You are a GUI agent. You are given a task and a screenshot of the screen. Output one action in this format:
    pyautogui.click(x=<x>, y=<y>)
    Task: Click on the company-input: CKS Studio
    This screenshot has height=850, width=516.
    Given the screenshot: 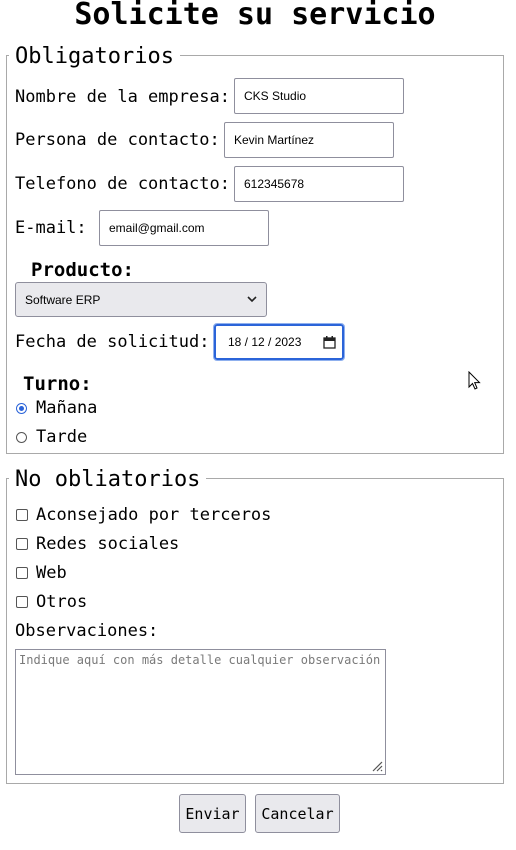 What is the action you would take?
    pyautogui.click(x=319, y=96)
    